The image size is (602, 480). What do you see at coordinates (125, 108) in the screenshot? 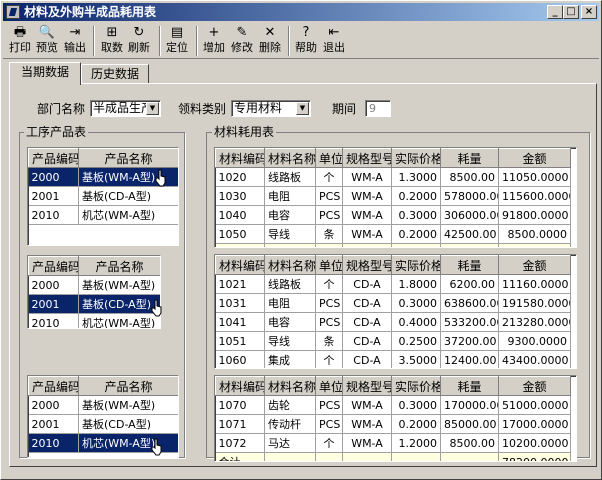
I see `dept-select: 半成品生产 ▼` at bounding box center [125, 108].